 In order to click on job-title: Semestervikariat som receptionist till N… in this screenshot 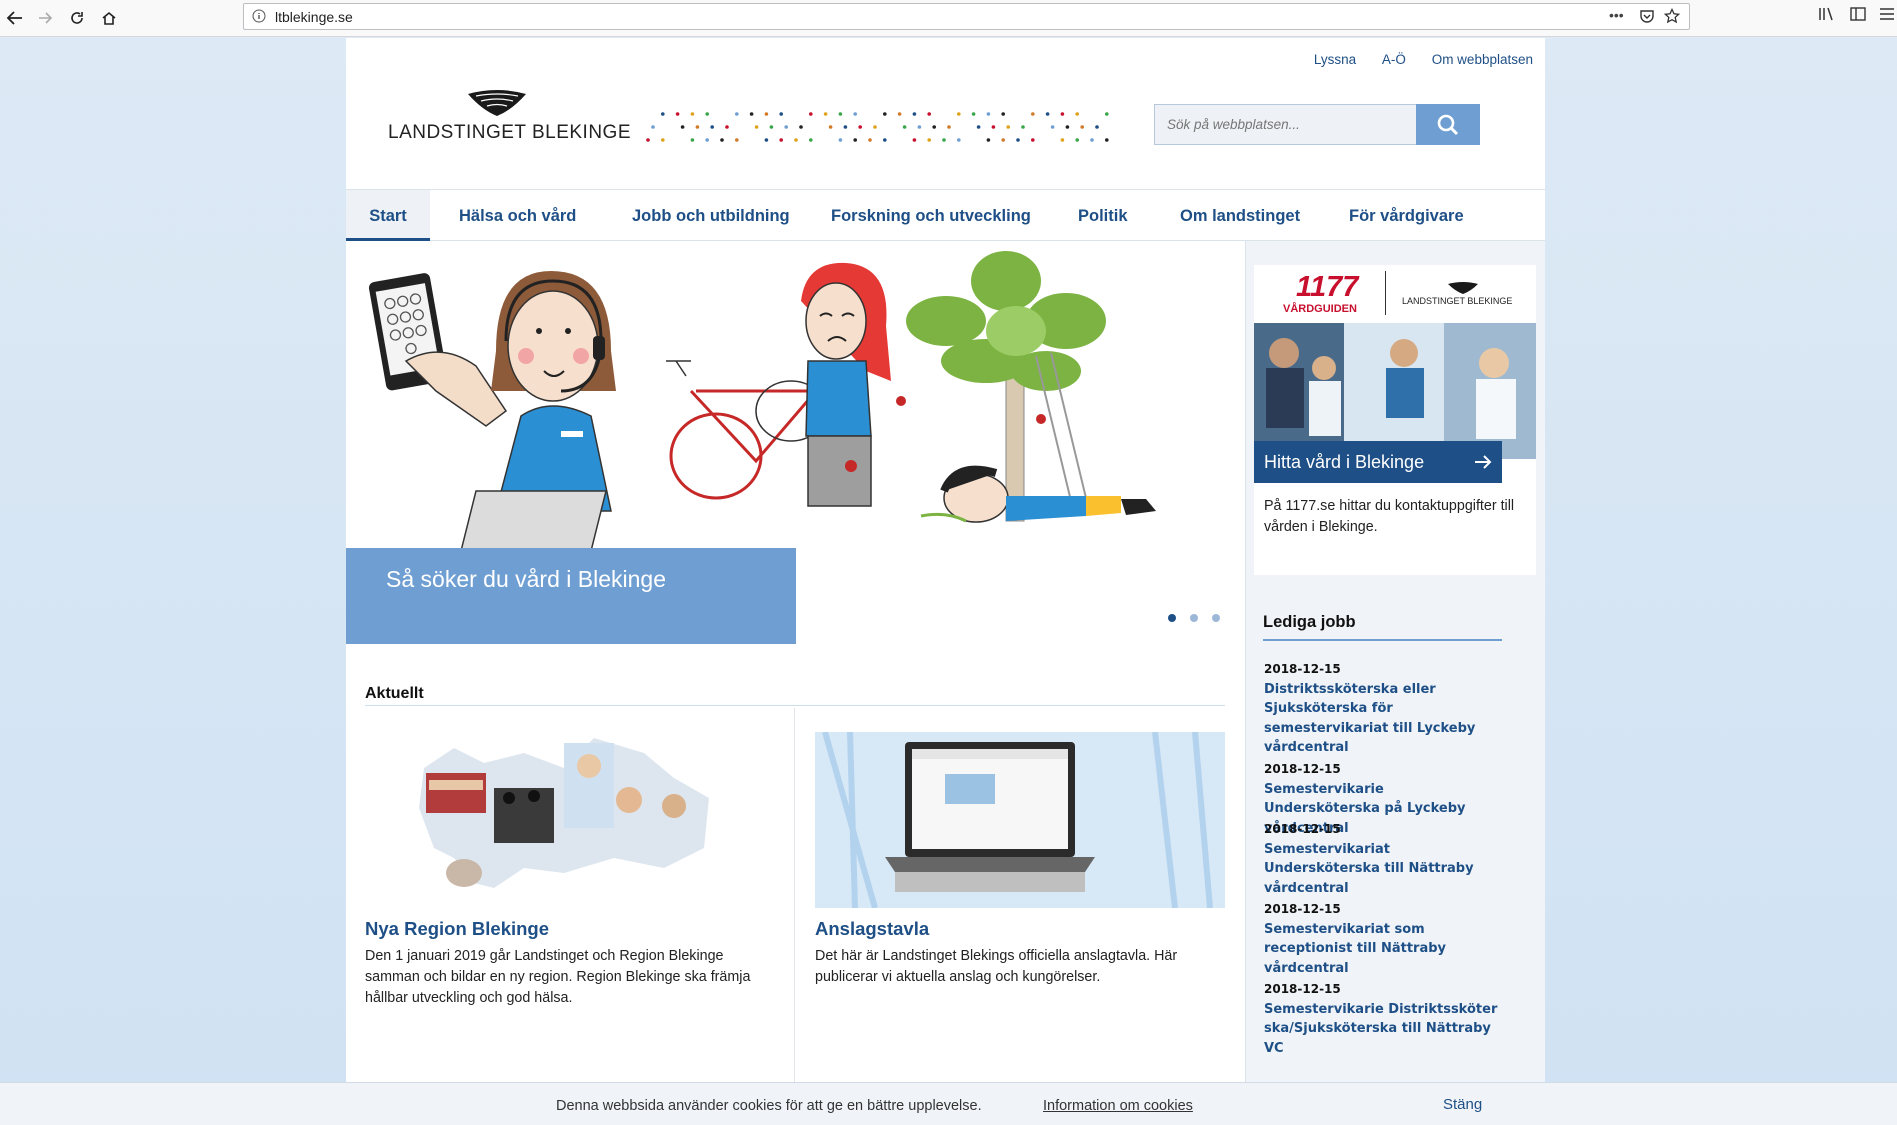, I will do `click(1355, 949)`.